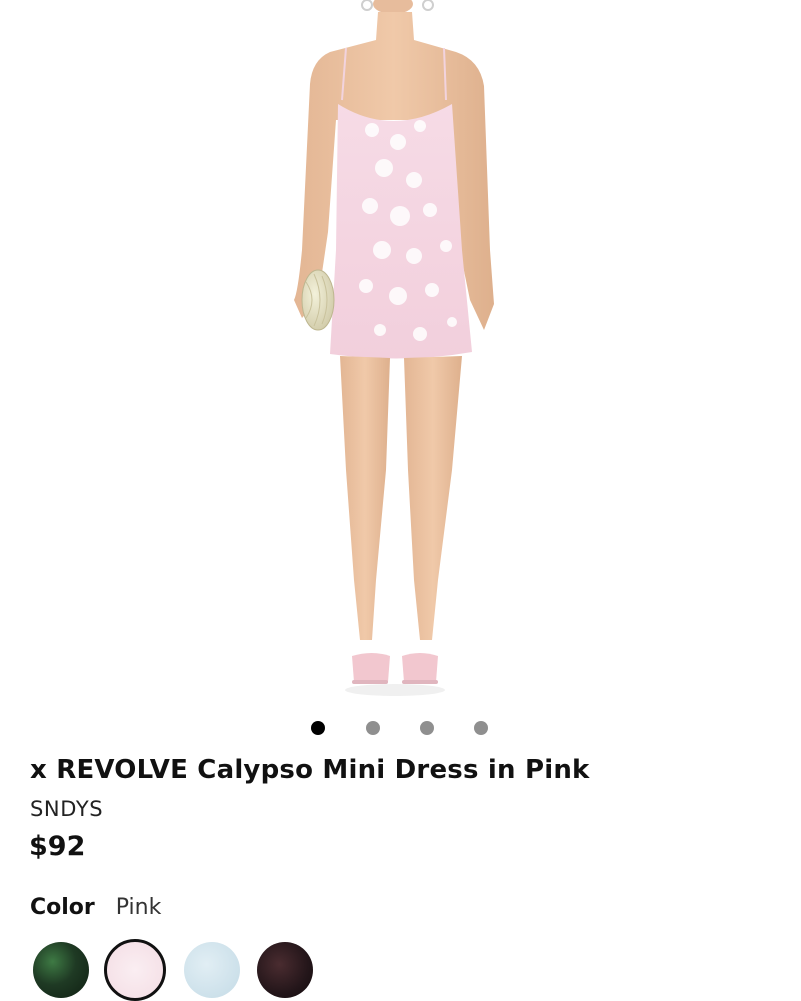  Describe the element at coordinates (95, 907) in the screenshot. I see `color-selector-header: Color Pink` at that location.